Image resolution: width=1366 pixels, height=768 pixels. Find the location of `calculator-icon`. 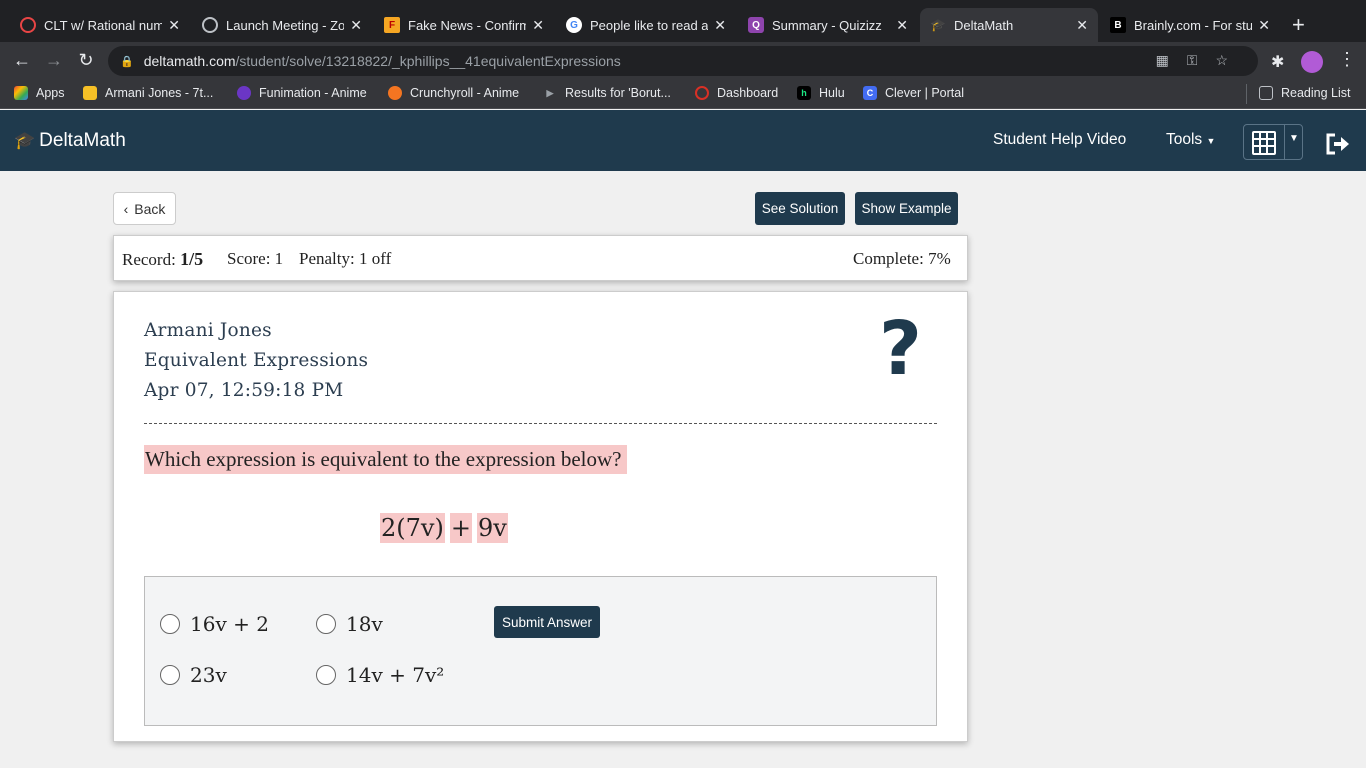

calculator-icon is located at coordinates (1264, 143).